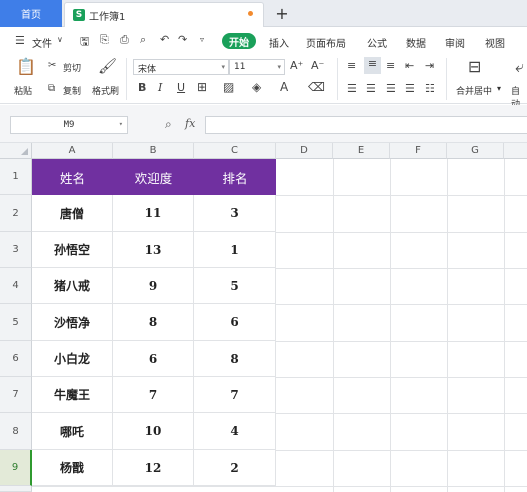 Image resolution: width=527 pixels, height=492 pixels. Describe the element at coordinates (164, 39) in the screenshot. I see `undo-icon: ↶` at that location.